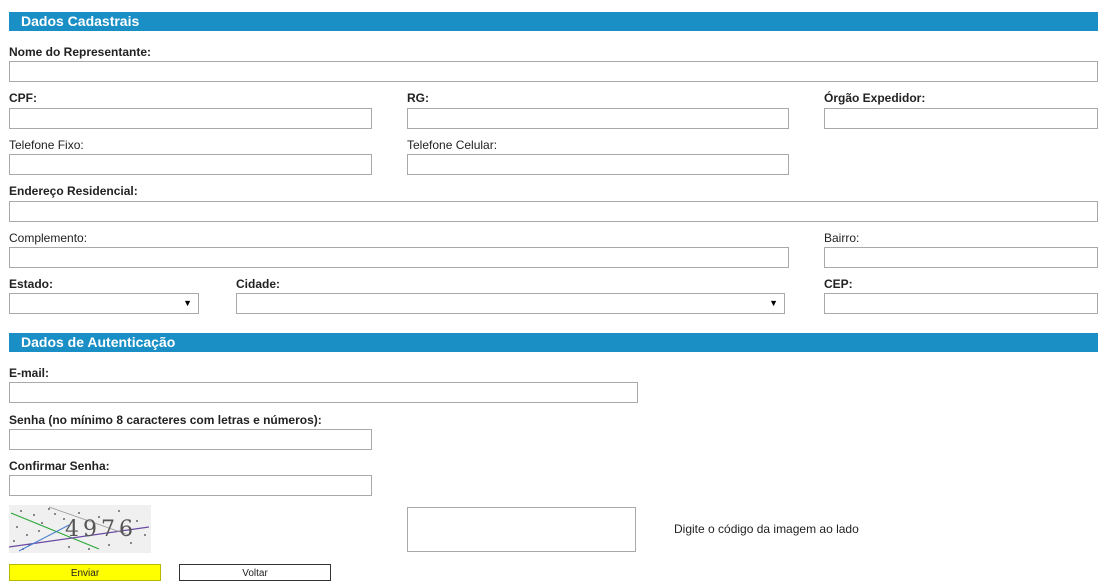  I want to click on confirmar-senha-input, so click(190, 485).